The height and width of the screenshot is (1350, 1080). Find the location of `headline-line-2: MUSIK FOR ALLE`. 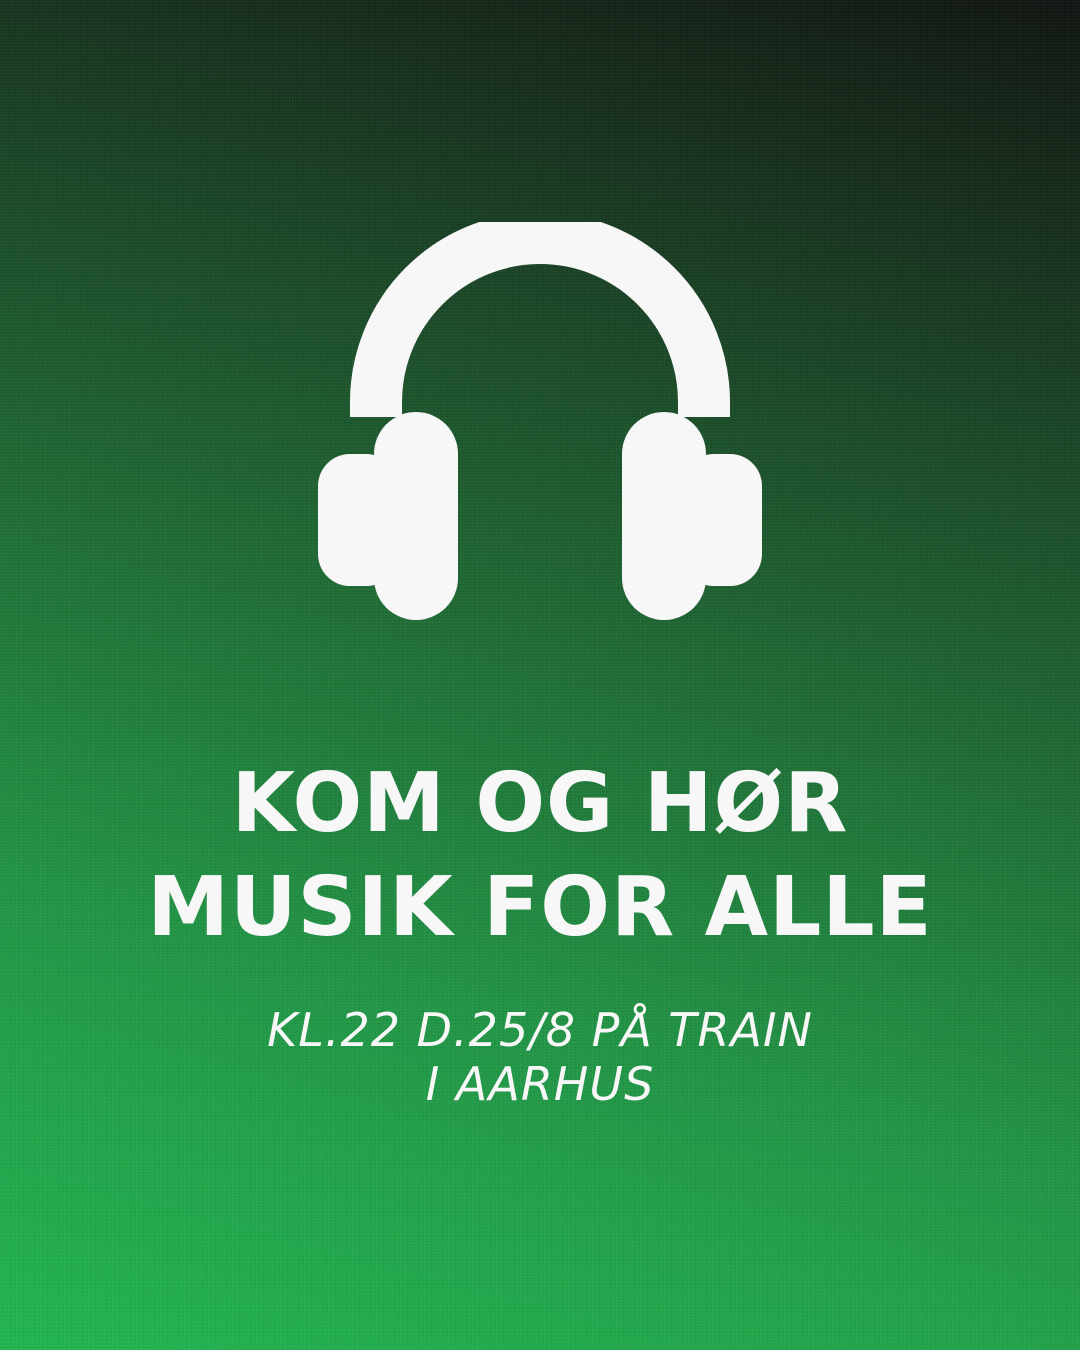

headline-line-2: MUSIK FOR ALLE is located at coordinates (540, 907).